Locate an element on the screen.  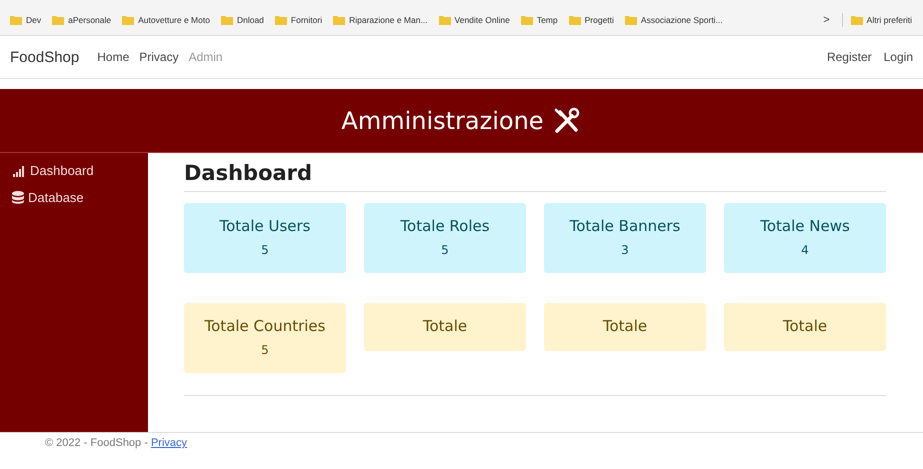
card-title: Totale News is located at coordinates (805, 226).